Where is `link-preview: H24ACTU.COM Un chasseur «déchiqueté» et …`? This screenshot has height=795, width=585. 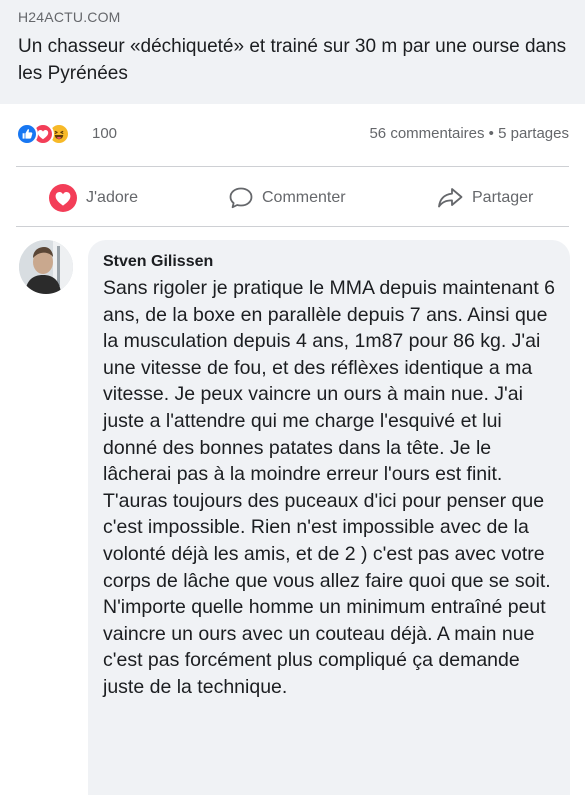 link-preview: H24ACTU.COM Un chasseur «déchiqueté» et … is located at coordinates (292, 52).